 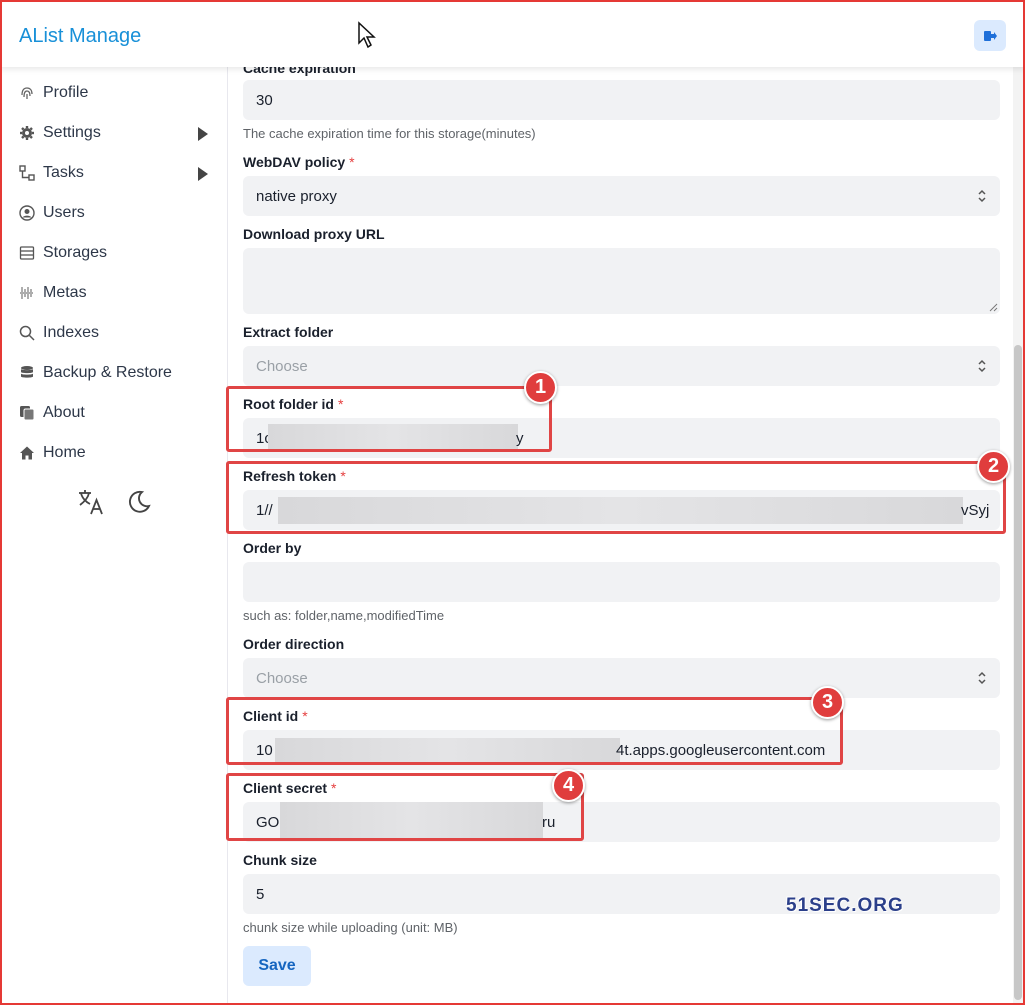 I want to click on copy-icon, so click(x=27, y=413).